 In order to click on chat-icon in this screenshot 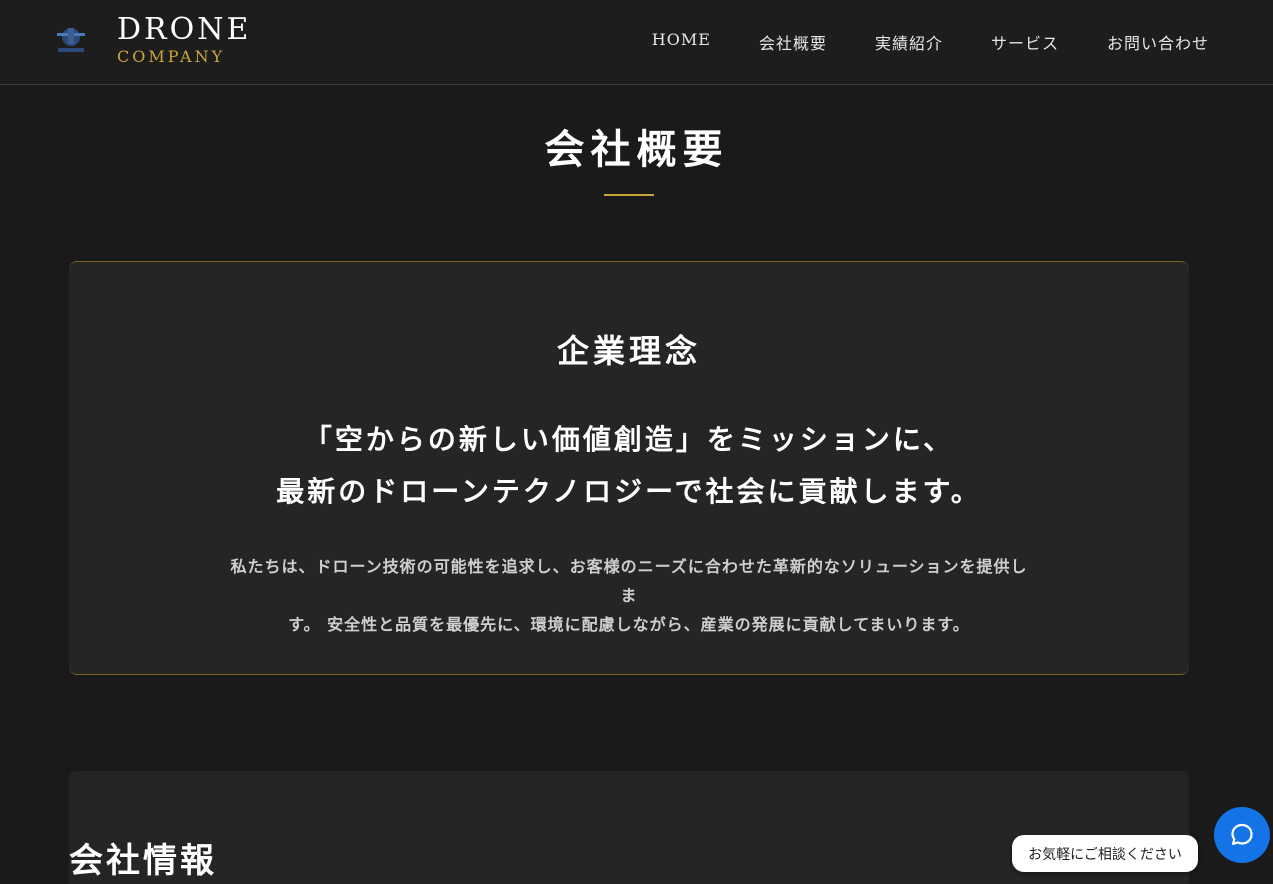, I will do `click(1242, 834)`.